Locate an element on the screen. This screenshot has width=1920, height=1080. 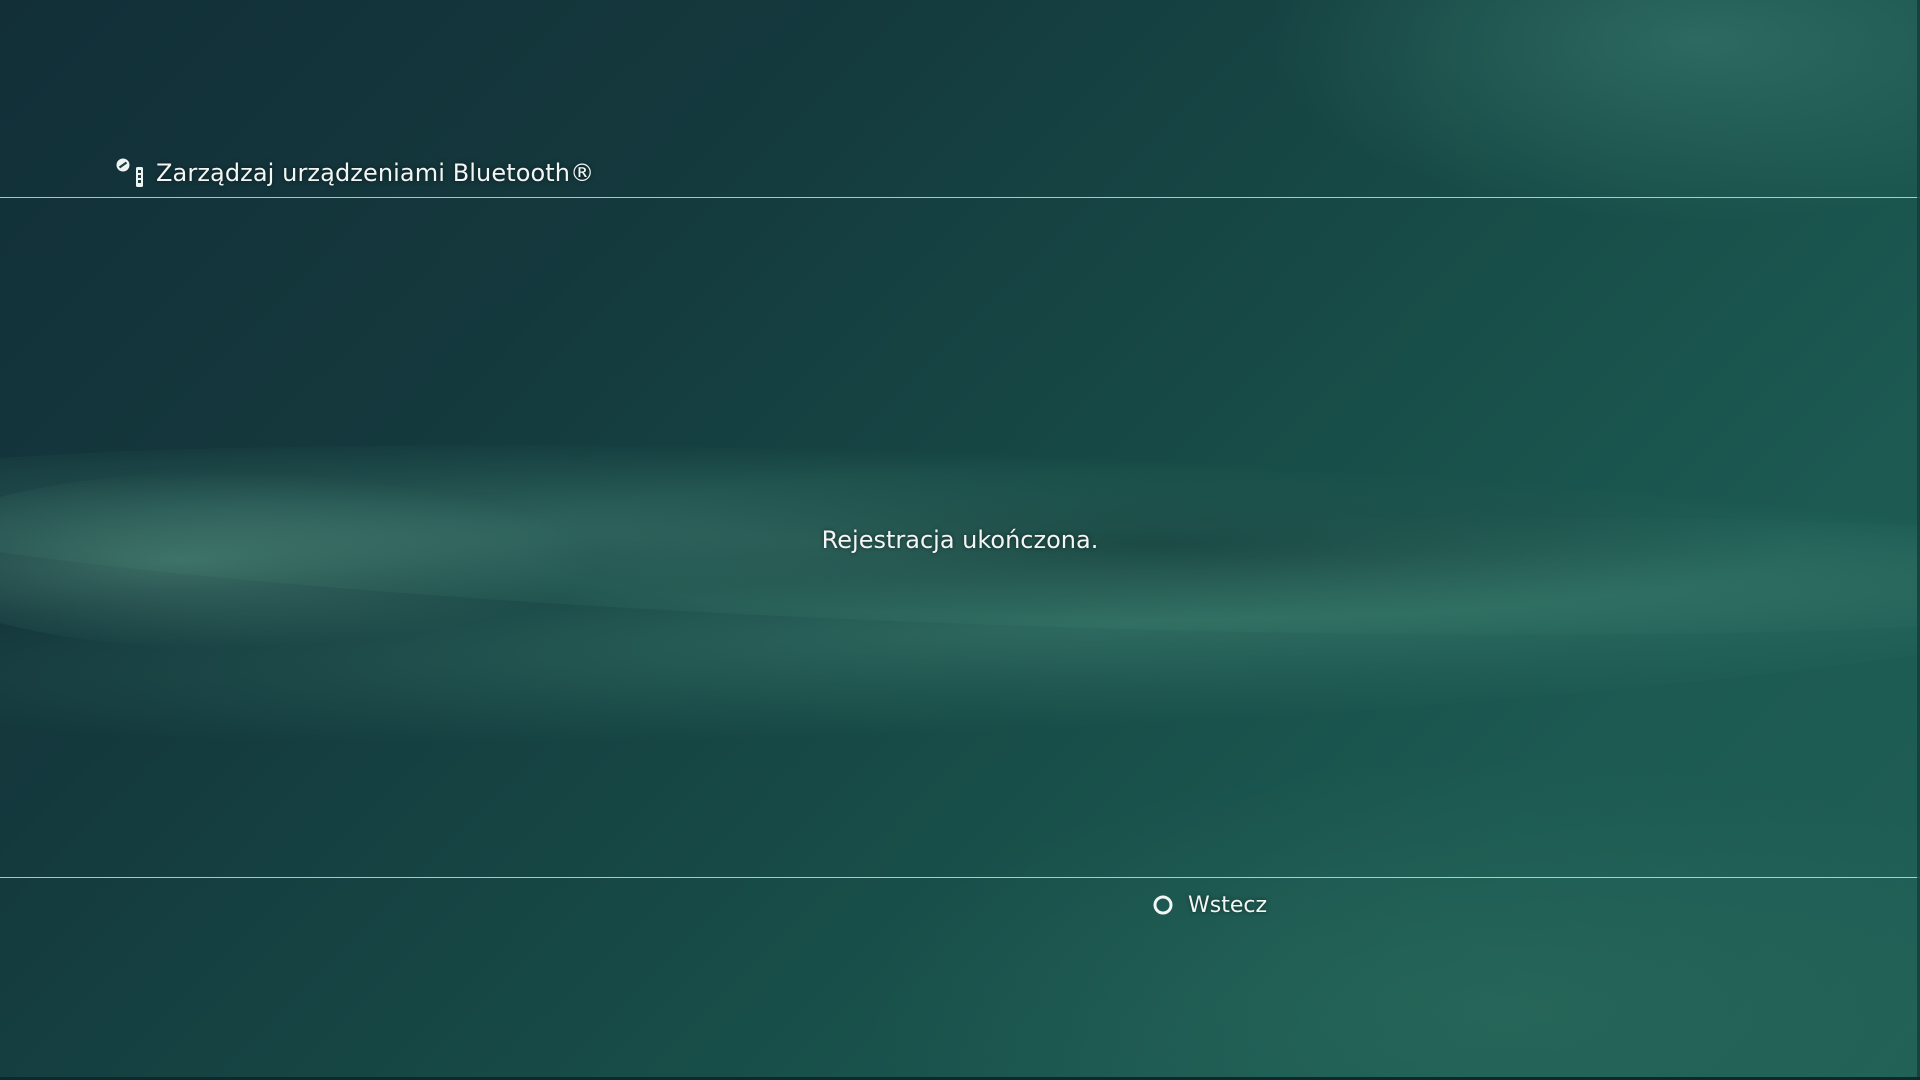
header-divider is located at coordinates (960, 197).